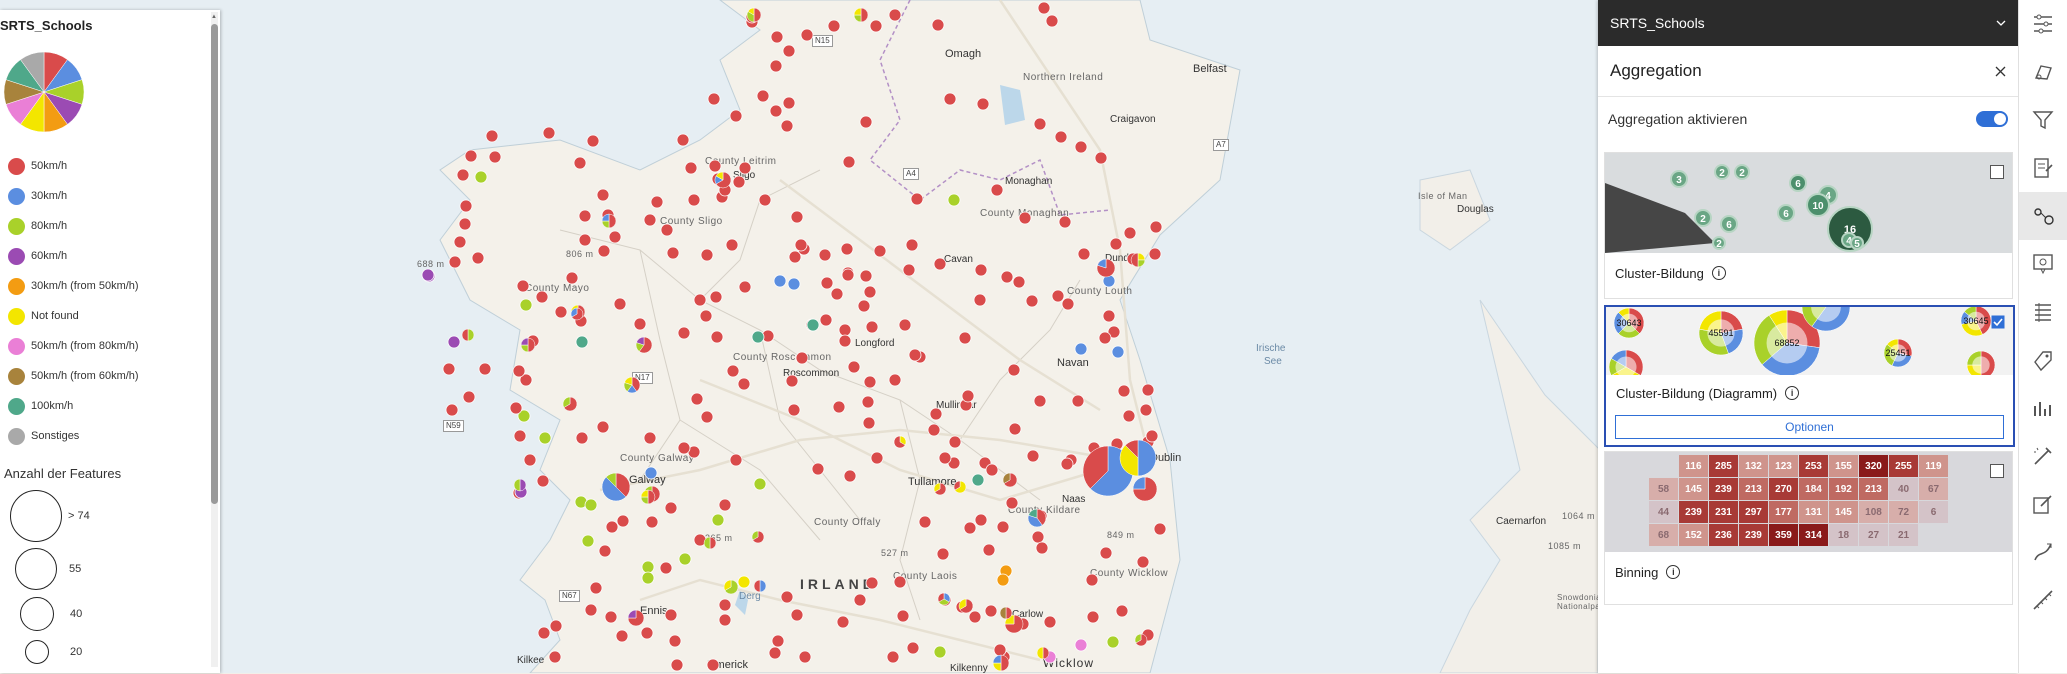 Image resolution: width=2067 pixels, height=674 pixels. Describe the element at coordinates (2043, 168) in the screenshot. I see `forms-icon` at that location.